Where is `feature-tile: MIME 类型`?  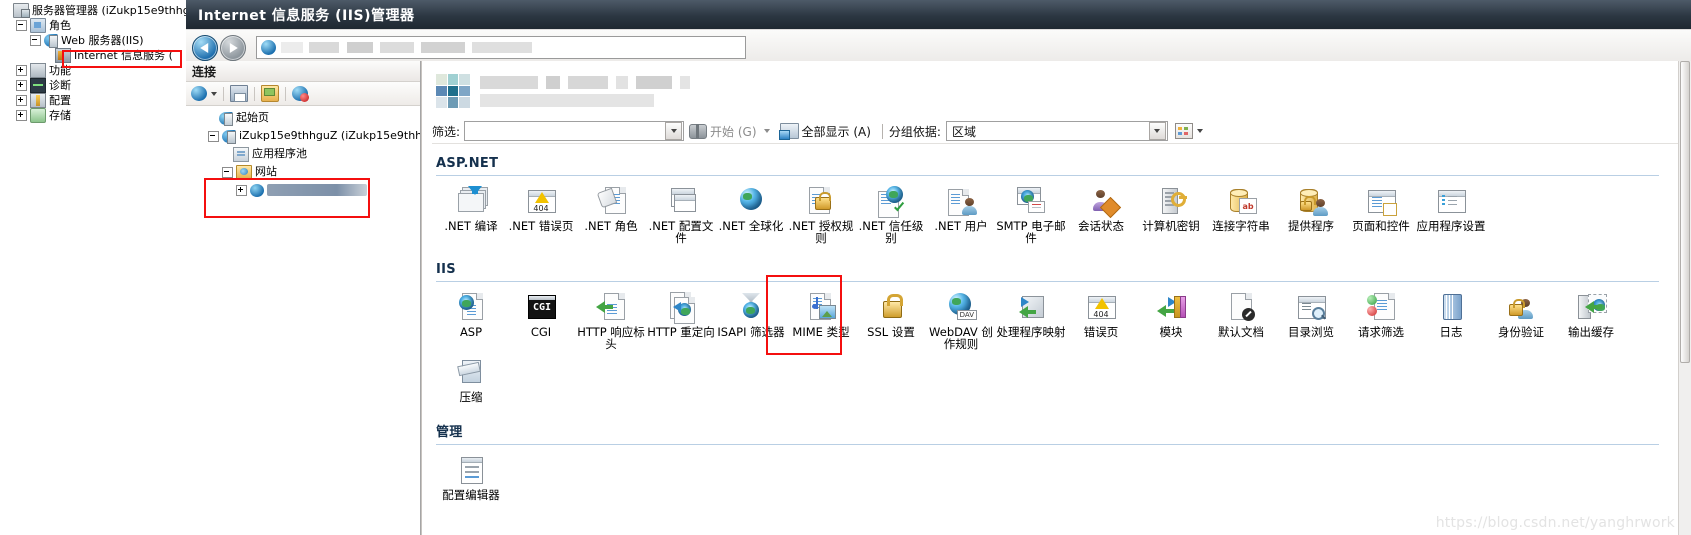
feature-tile: MIME 类型 is located at coordinates (821, 320).